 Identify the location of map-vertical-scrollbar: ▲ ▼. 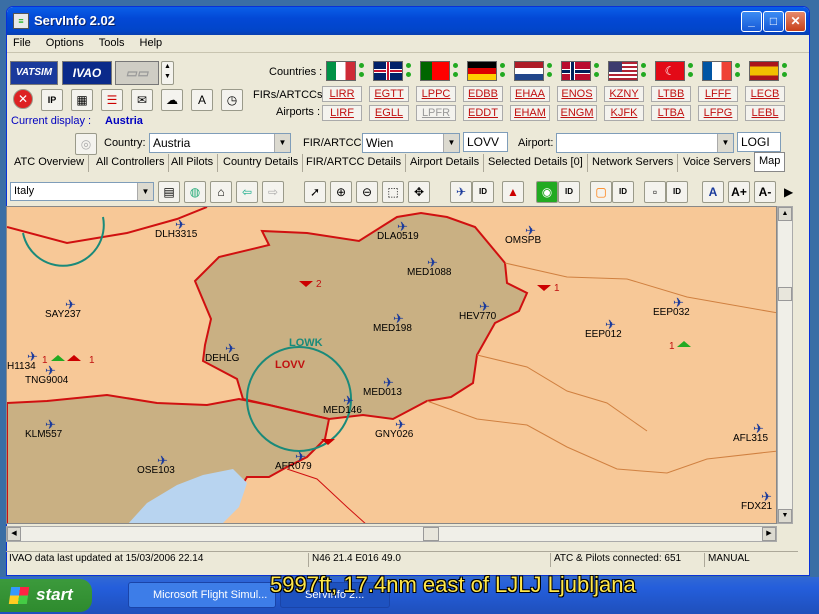
(785, 365).